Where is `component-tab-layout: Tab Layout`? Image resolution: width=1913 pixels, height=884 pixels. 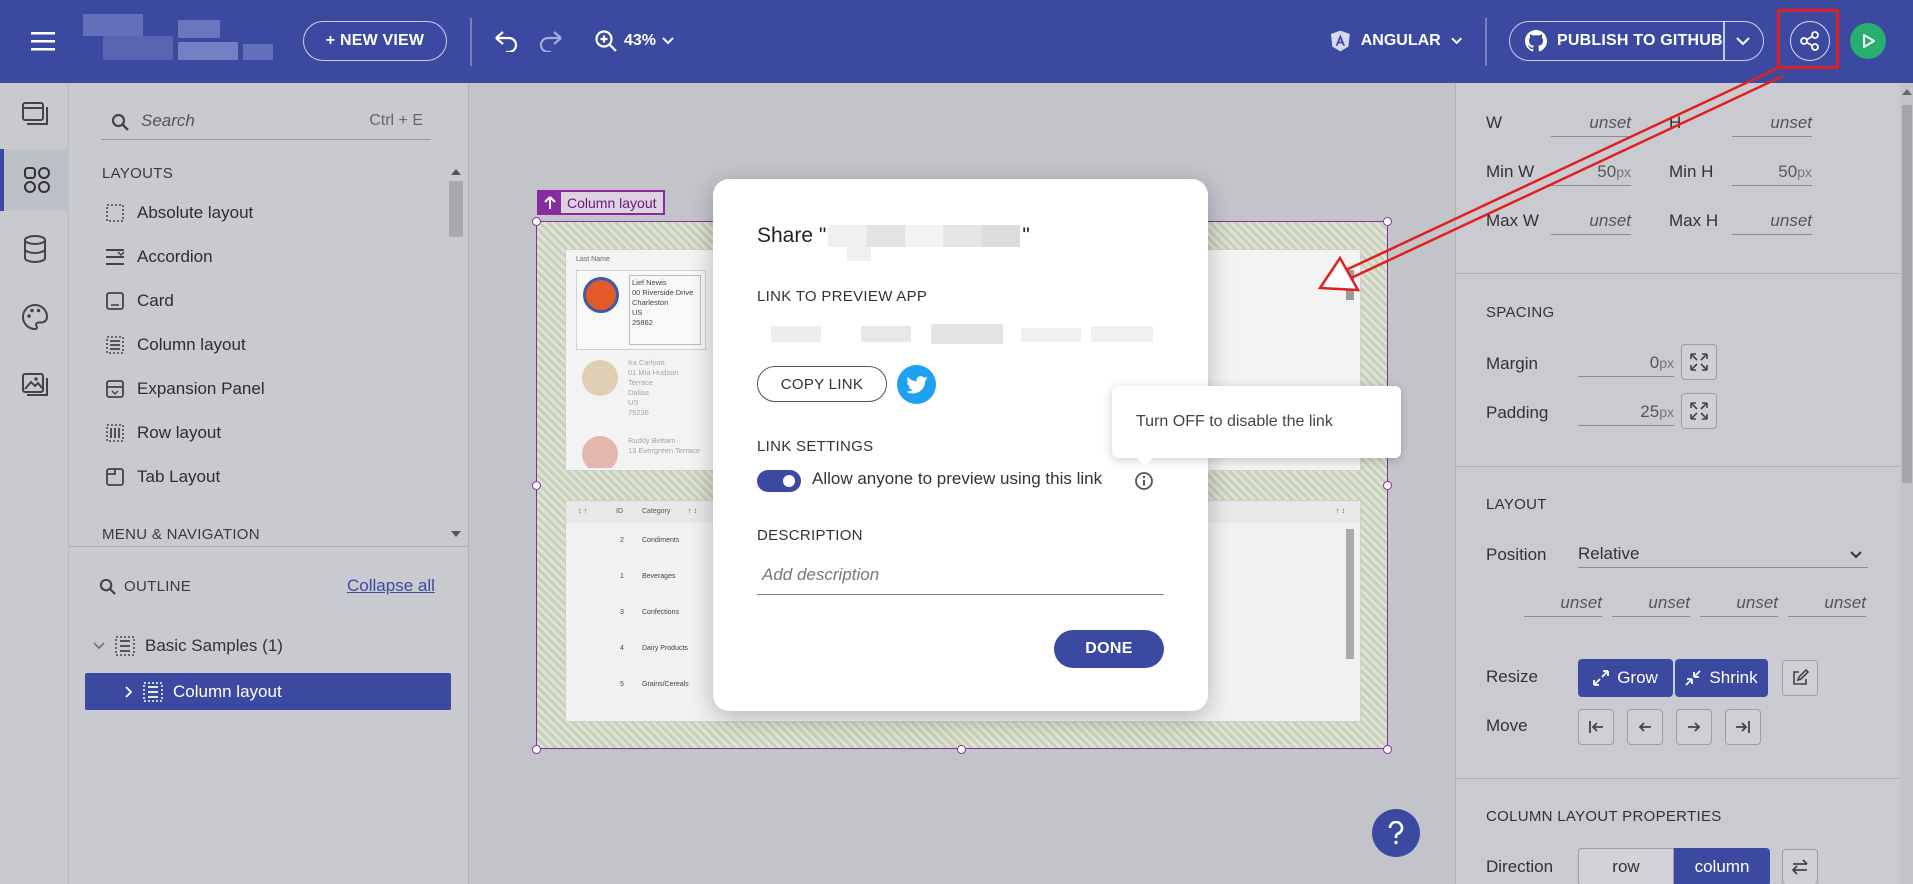
component-tab-layout: Tab Layout is located at coordinates (162, 477).